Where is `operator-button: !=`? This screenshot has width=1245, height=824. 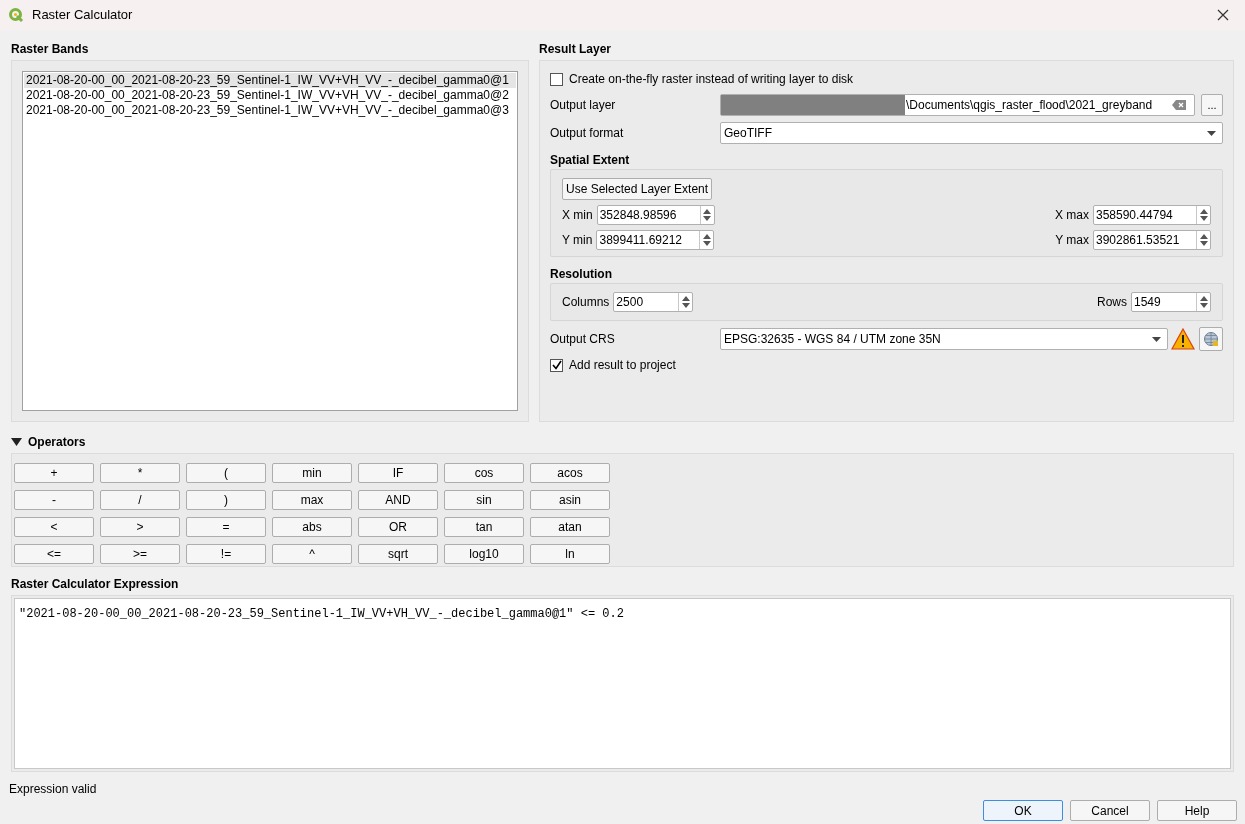
operator-button: != is located at coordinates (226, 554).